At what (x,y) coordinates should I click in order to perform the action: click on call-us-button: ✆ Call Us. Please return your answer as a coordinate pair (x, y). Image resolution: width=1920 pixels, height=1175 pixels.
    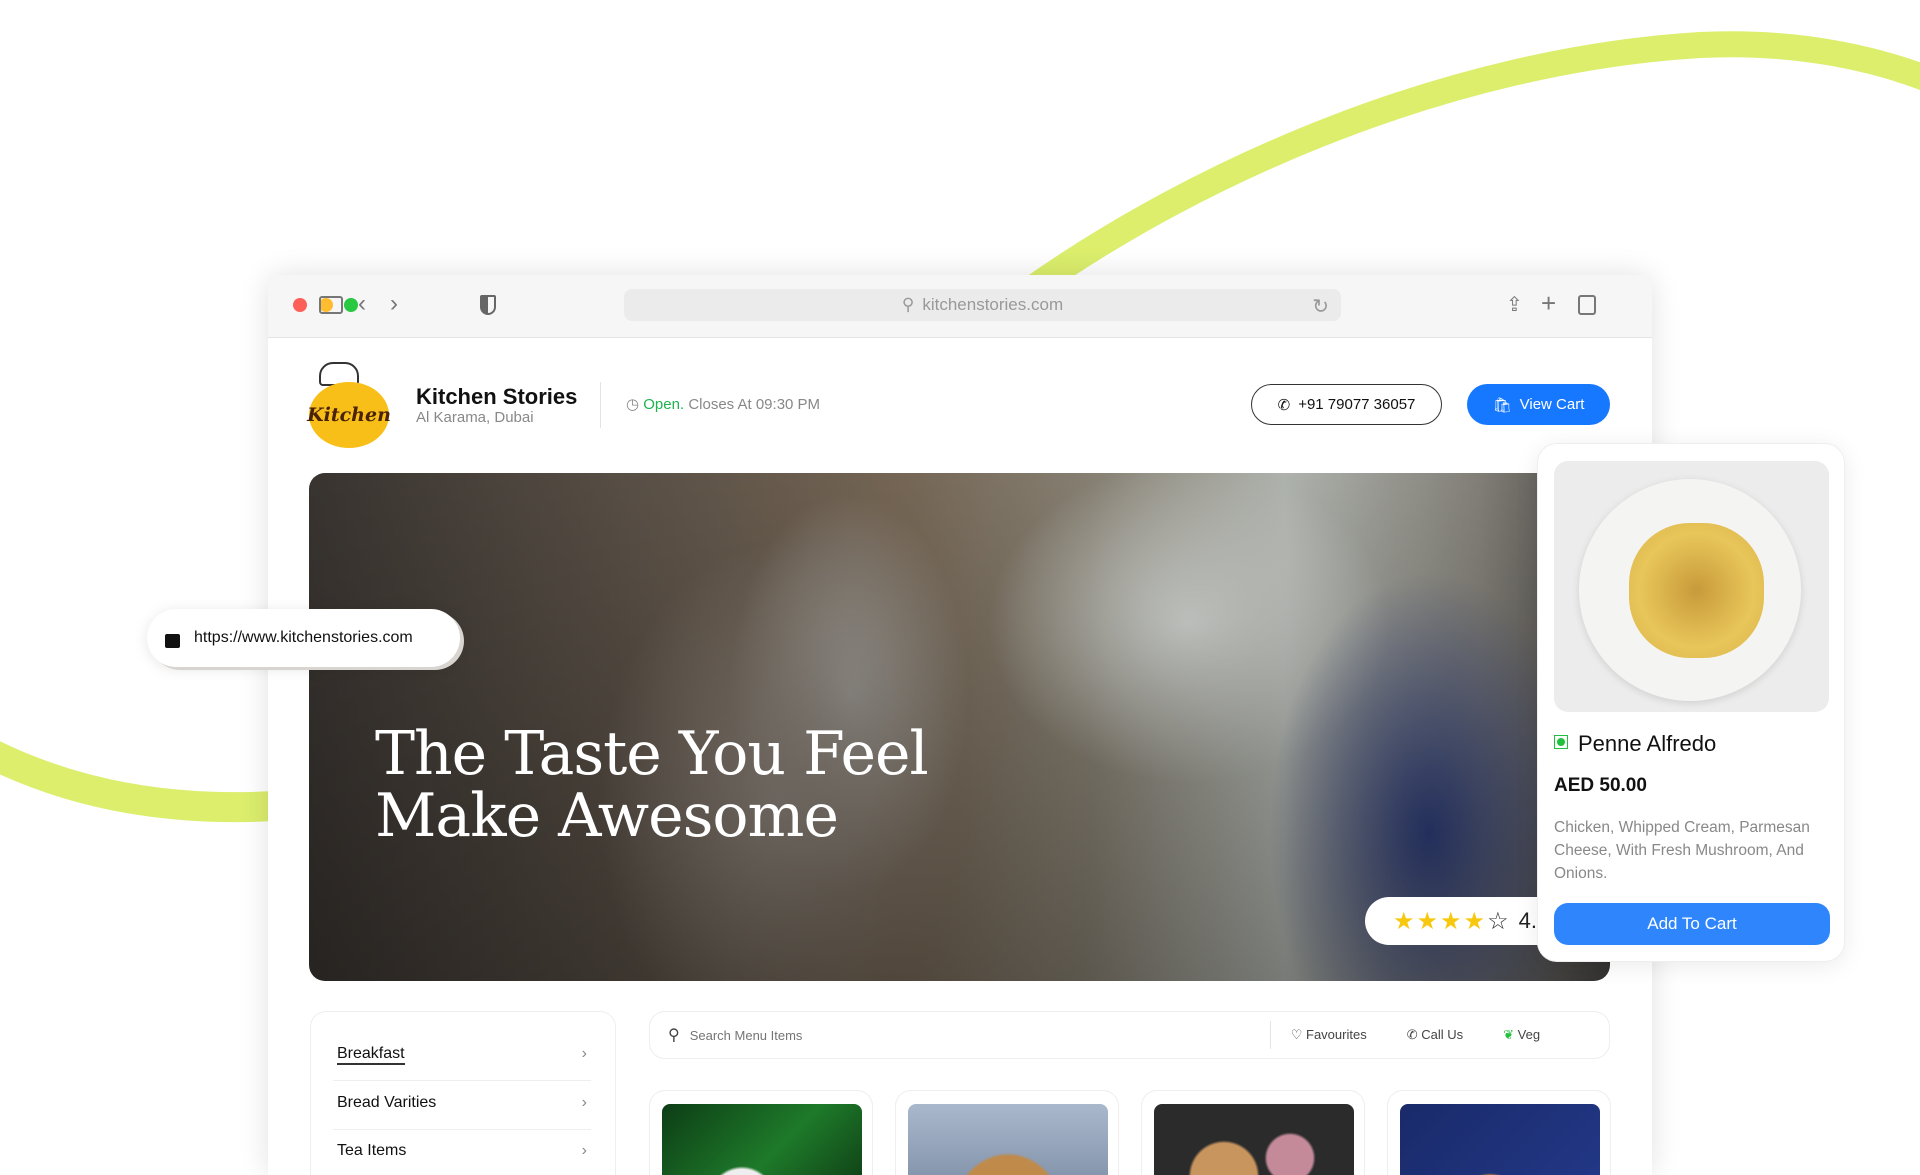
    Looking at the image, I should click on (1435, 1035).